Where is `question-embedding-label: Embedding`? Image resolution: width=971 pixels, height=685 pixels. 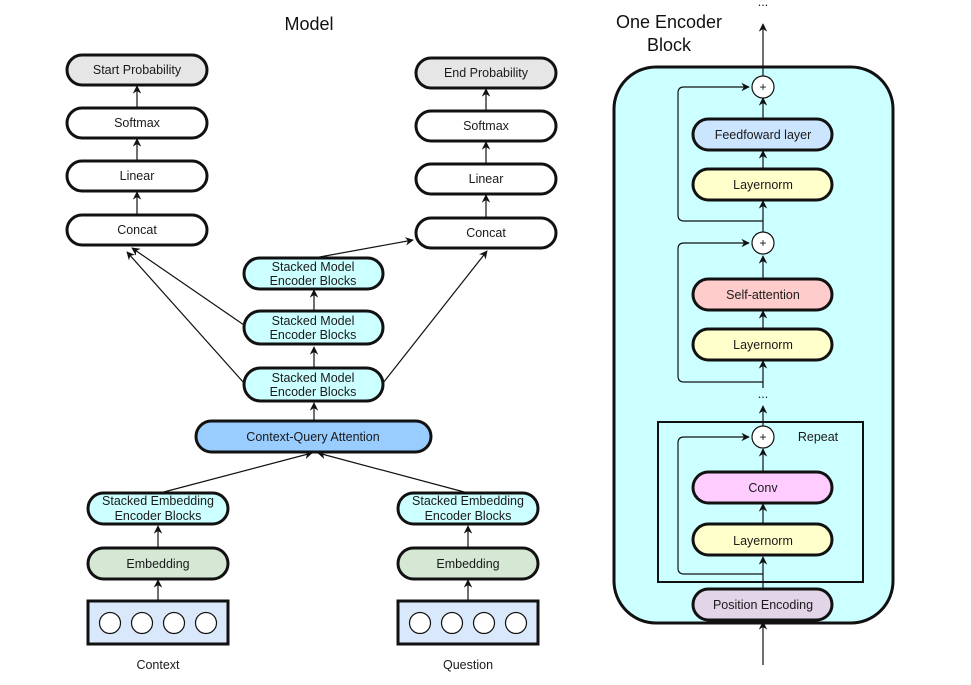 question-embedding-label: Embedding is located at coordinates (467, 564).